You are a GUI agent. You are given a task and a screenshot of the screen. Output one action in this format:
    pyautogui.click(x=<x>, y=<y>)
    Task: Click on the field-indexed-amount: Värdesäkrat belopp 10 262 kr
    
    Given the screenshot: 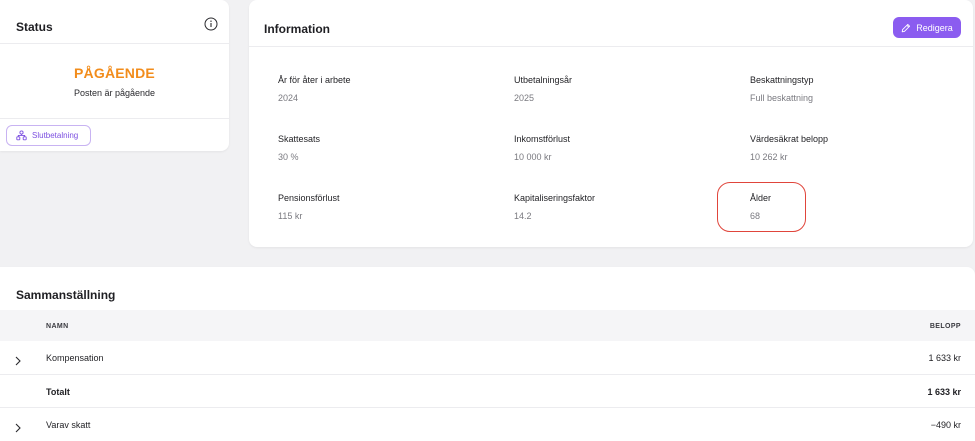 What is the action you would take?
    pyautogui.click(x=850, y=148)
    